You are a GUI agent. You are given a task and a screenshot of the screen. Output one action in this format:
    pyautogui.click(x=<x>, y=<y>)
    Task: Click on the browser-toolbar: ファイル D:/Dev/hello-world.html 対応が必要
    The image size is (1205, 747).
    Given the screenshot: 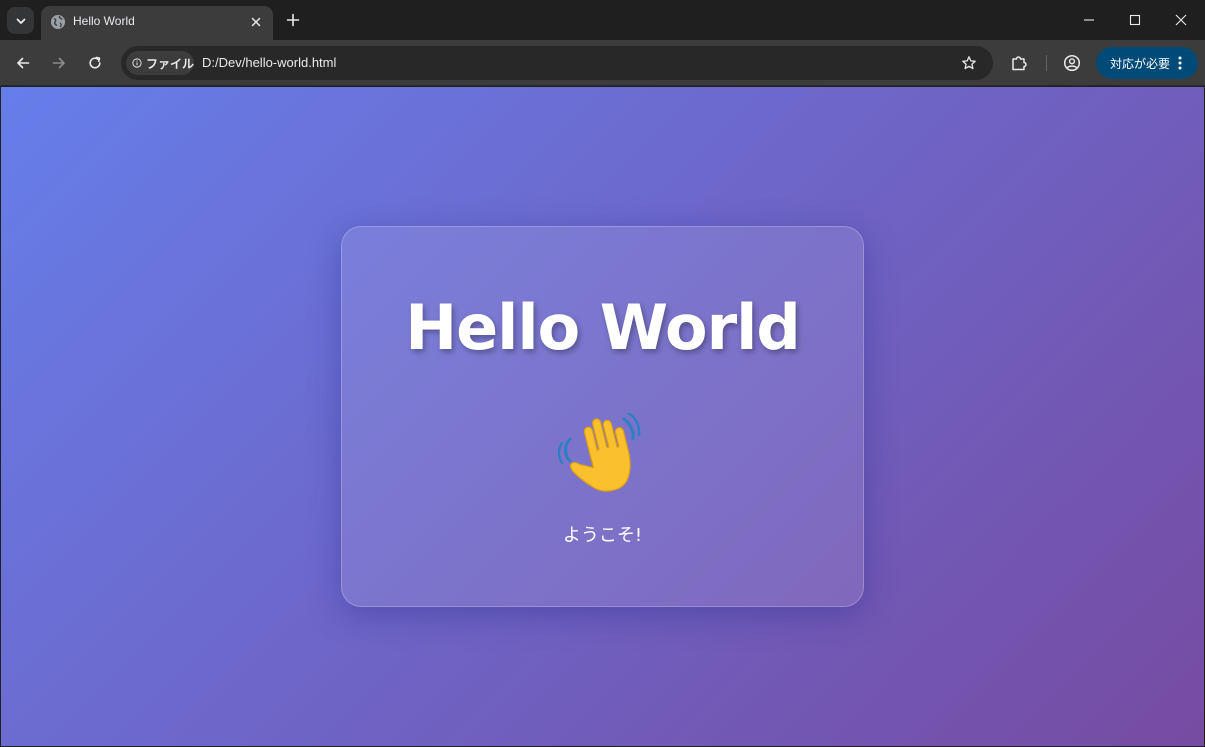 What is the action you would take?
    pyautogui.click(x=602, y=63)
    